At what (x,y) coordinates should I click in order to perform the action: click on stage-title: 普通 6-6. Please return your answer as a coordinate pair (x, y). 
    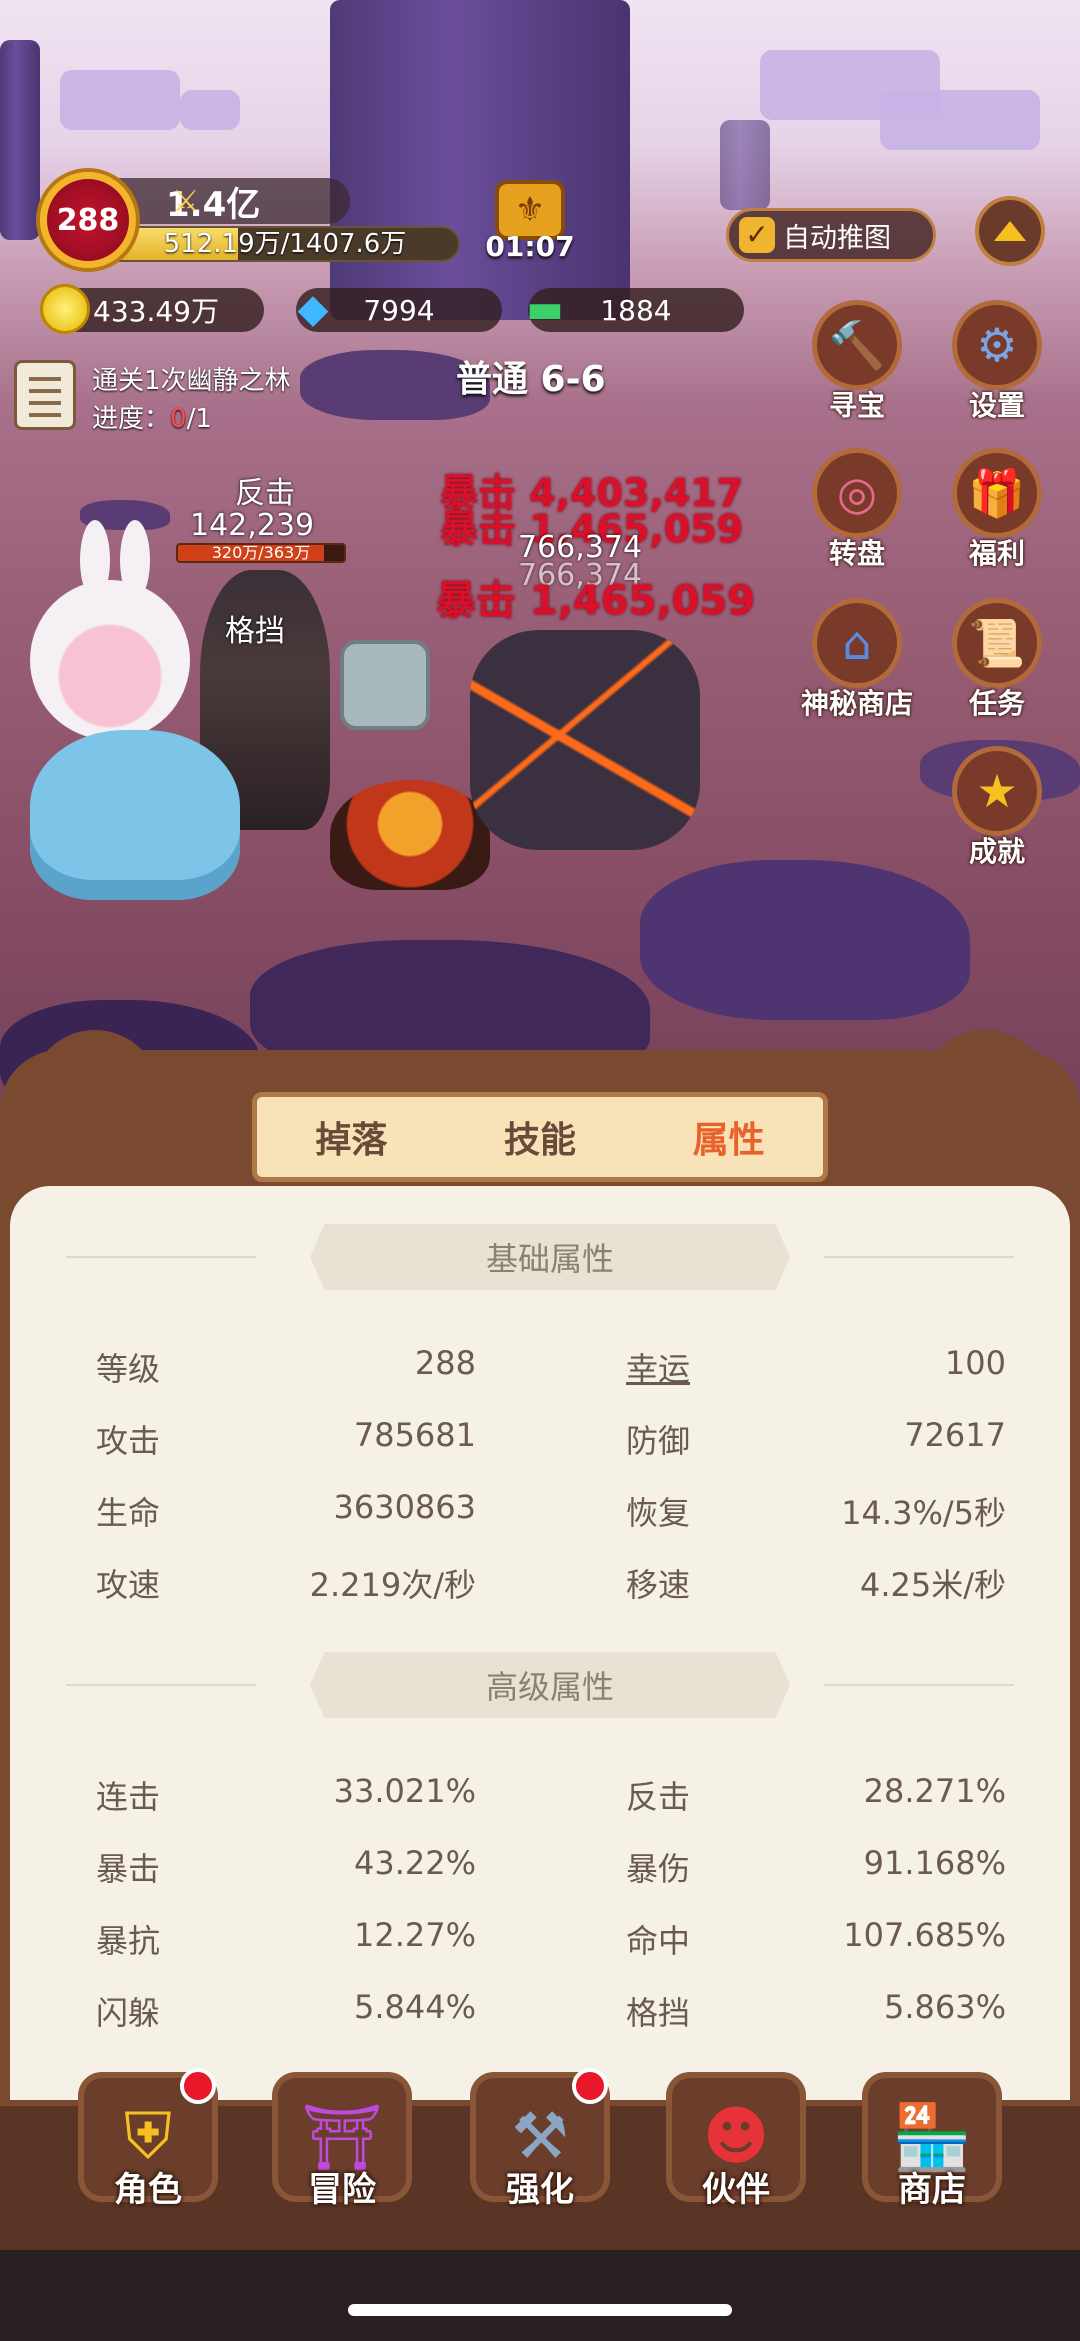
    Looking at the image, I should click on (531, 379).